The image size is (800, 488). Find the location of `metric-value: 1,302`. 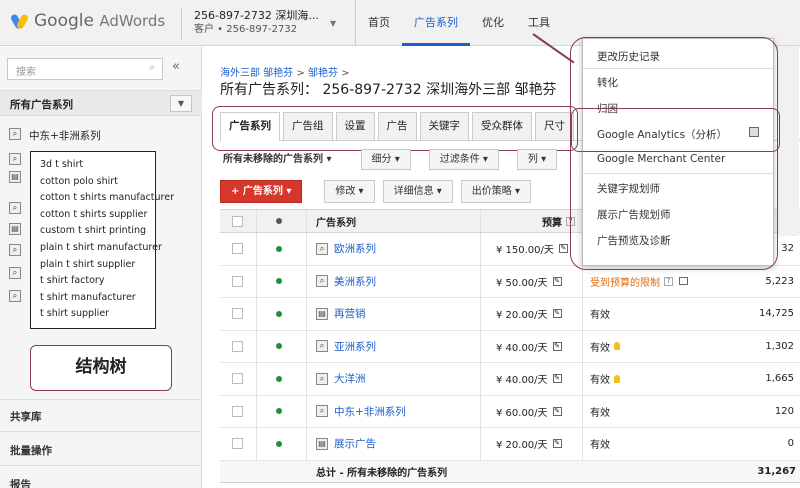

metric-value: 1,302 is located at coordinates (779, 346).